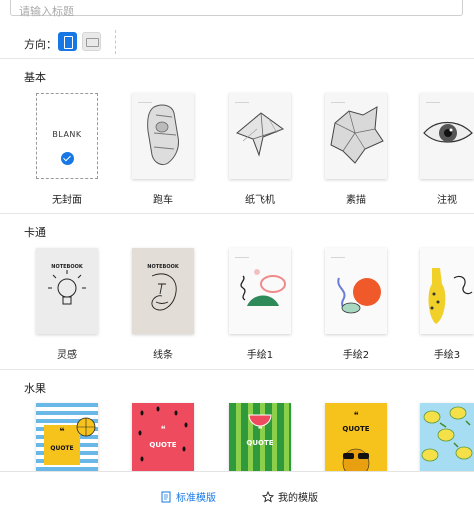 The image size is (474, 519). I want to click on search-box, so click(236, 9).